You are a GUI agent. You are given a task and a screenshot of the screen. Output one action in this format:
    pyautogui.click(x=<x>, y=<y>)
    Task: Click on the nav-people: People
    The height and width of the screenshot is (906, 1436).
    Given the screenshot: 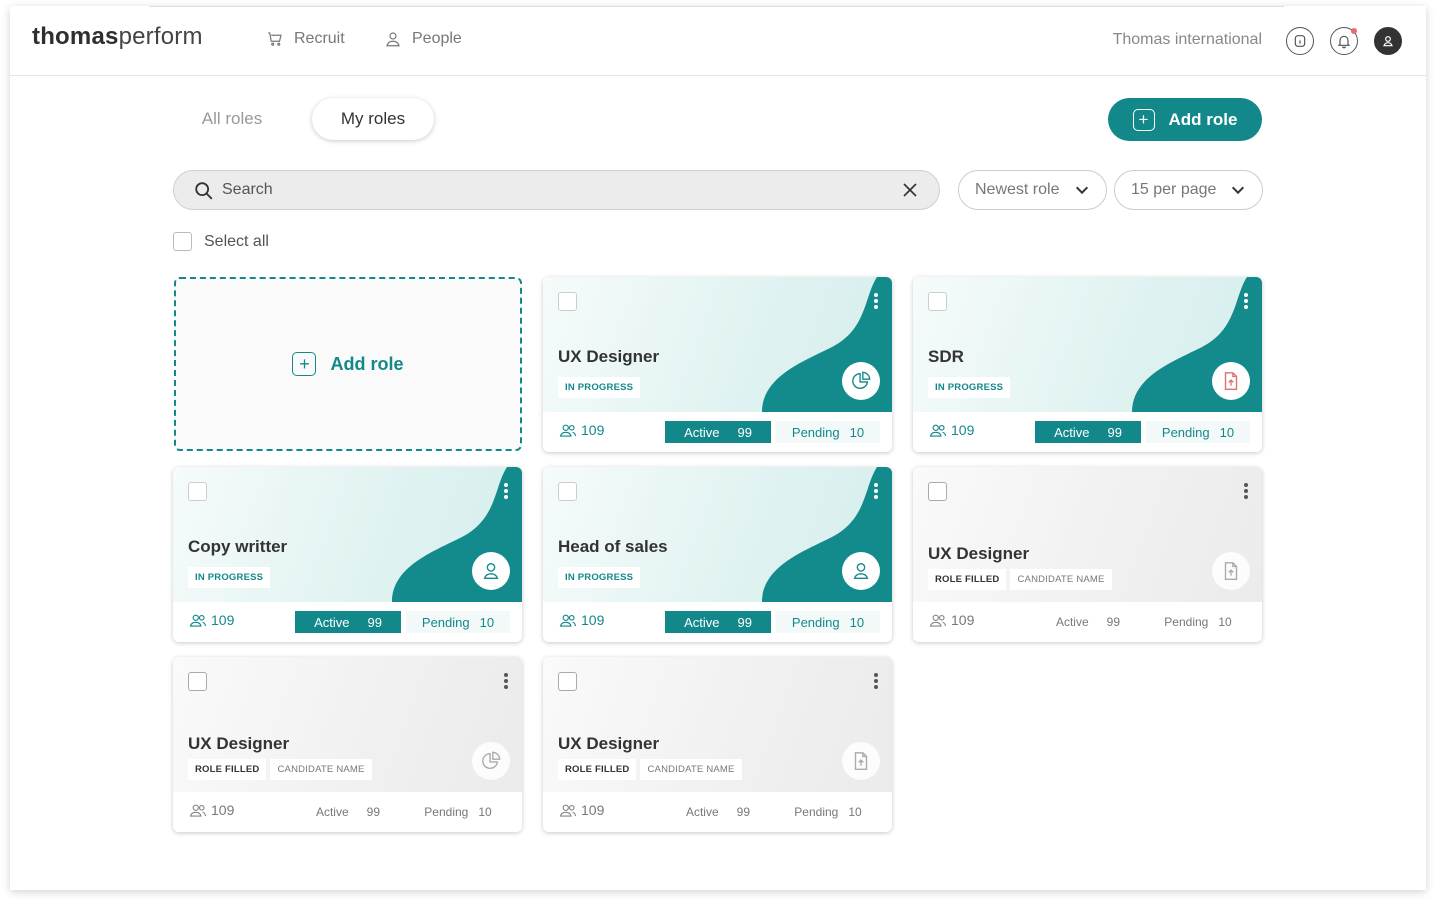 What is the action you would take?
    pyautogui.click(x=423, y=39)
    